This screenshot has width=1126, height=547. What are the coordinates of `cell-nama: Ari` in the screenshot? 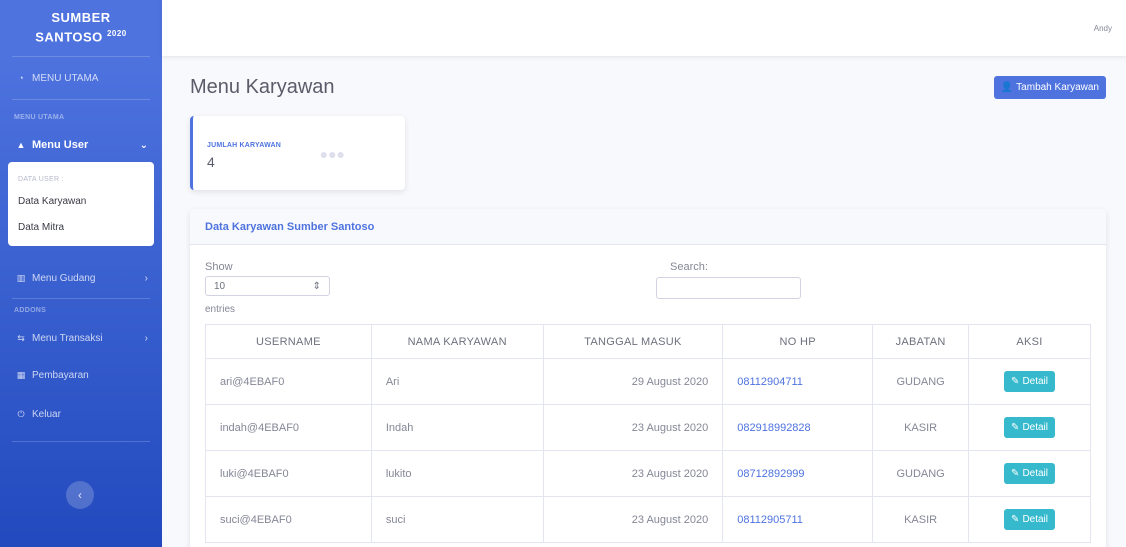 It's located at (457, 381).